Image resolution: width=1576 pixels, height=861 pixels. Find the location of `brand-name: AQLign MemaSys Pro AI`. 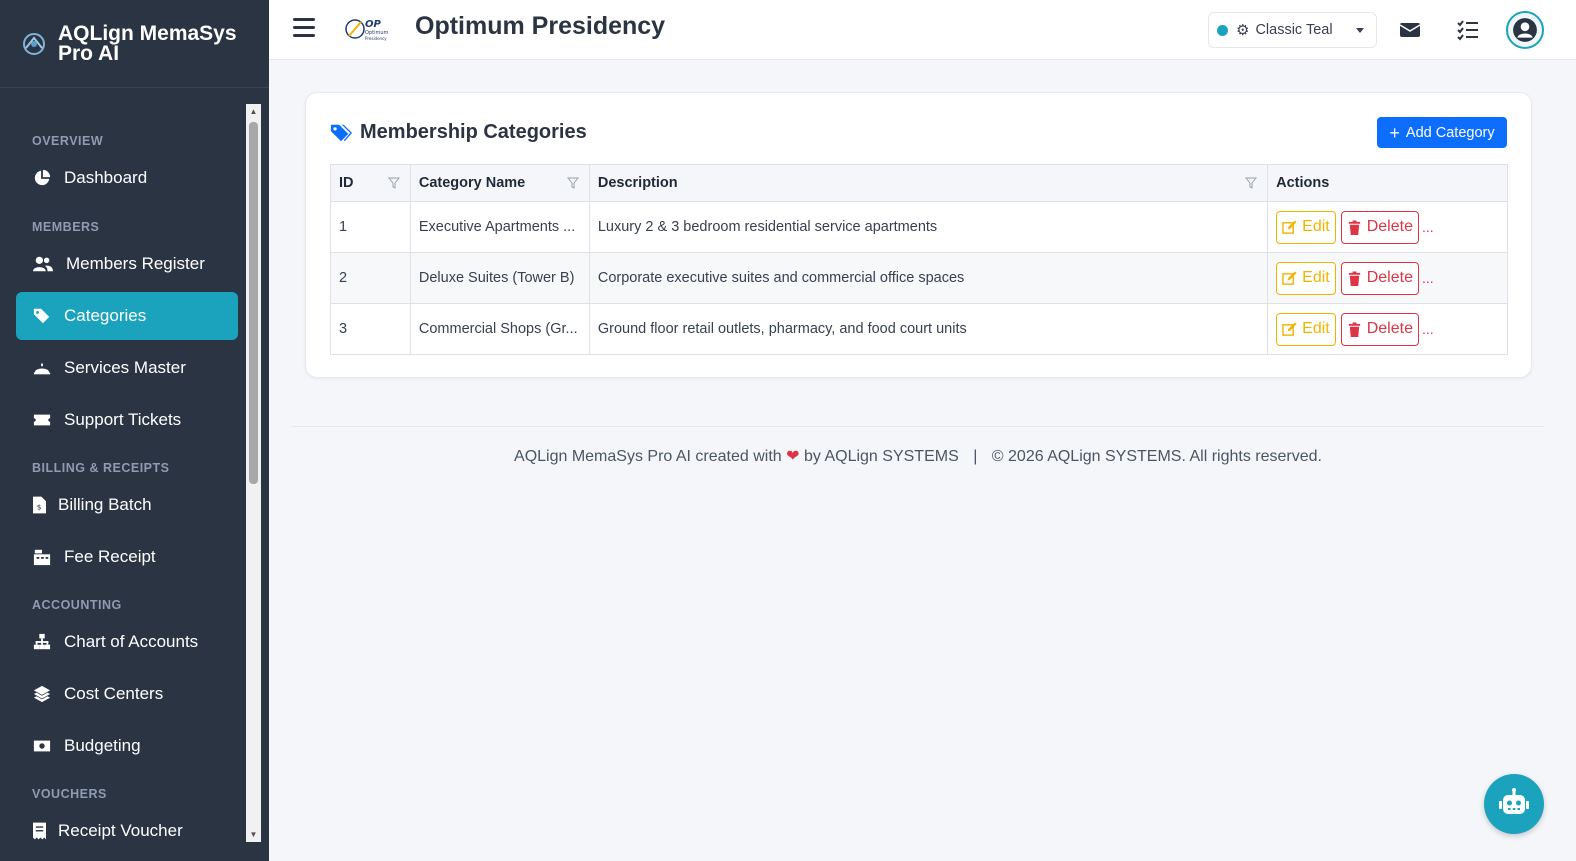

brand-name: AQLign MemaSys Pro AI is located at coordinates (147, 43).